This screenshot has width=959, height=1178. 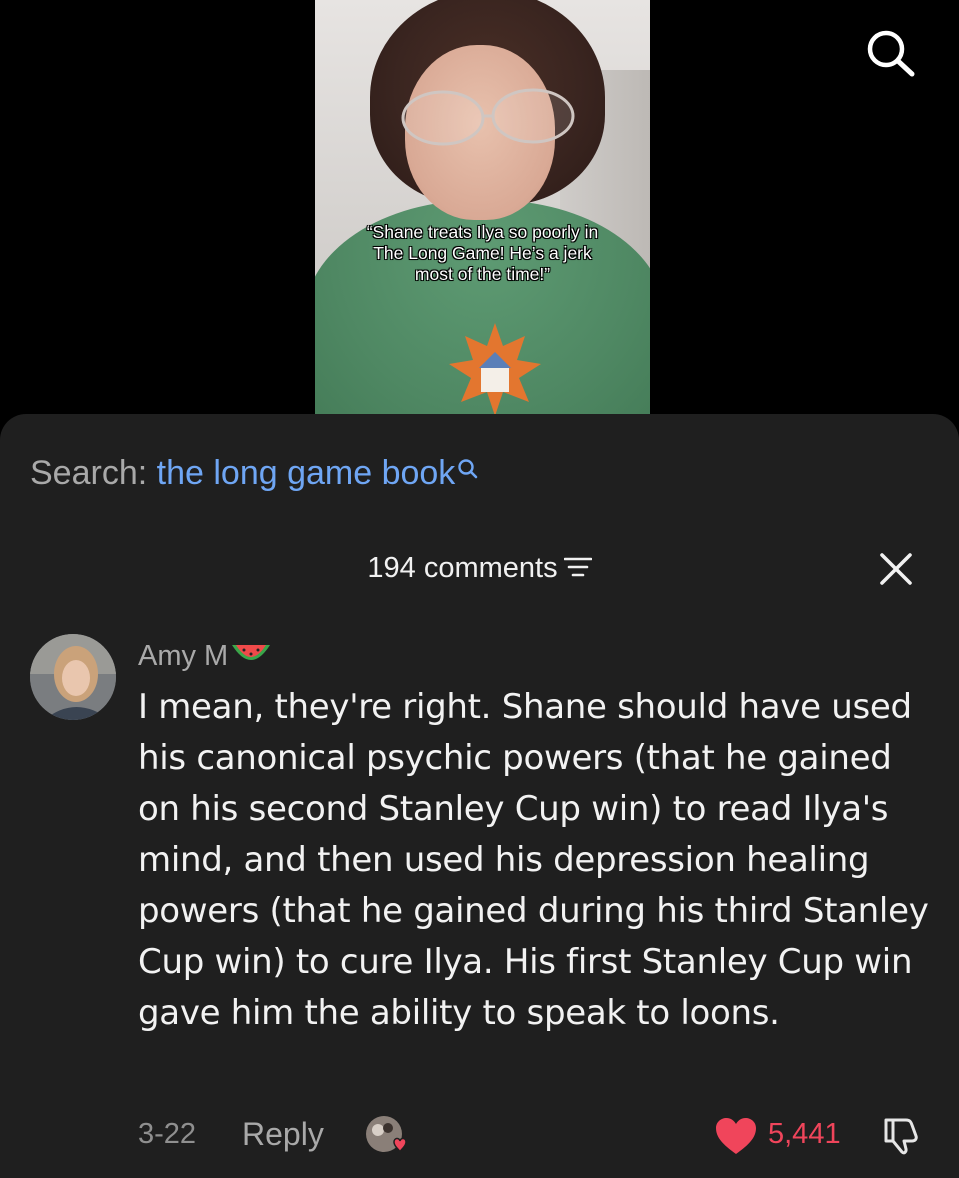 I want to click on author-name: Amy M, so click(x=183, y=656).